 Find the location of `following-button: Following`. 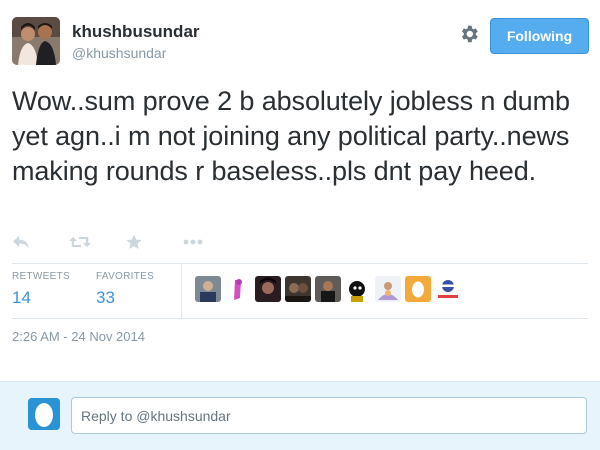

following-button: Following is located at coordinates (539, 36).